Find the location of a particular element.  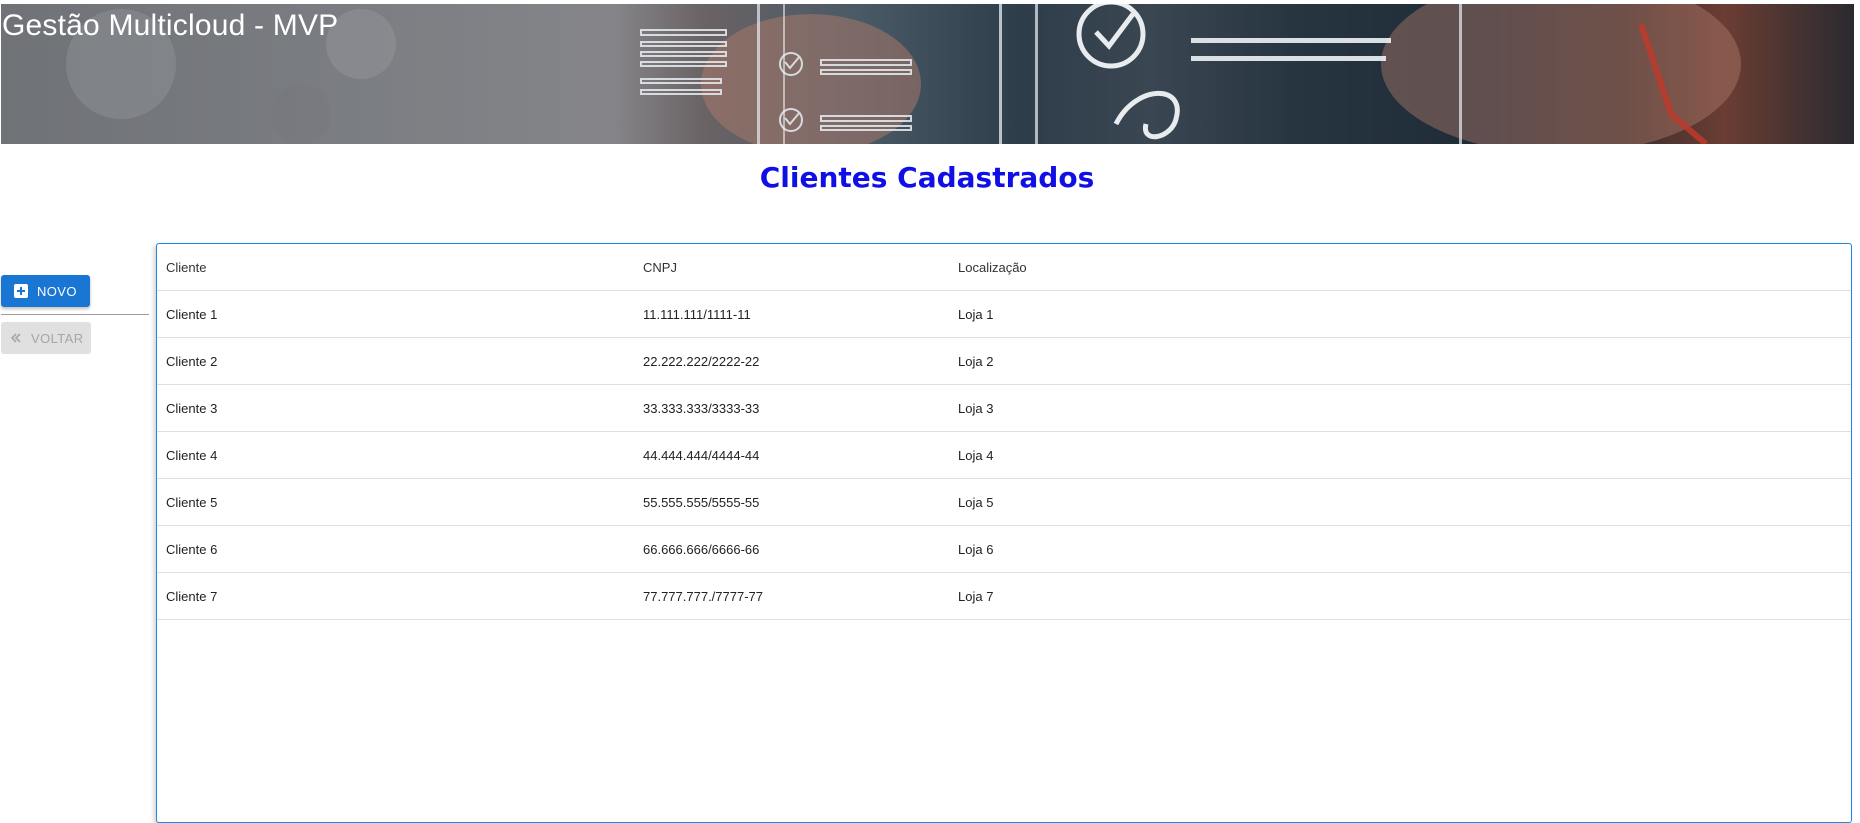

table-row: Cliente 6 66.666.666/6666-66 Loja 6 is located at coordinates (1004, 549).